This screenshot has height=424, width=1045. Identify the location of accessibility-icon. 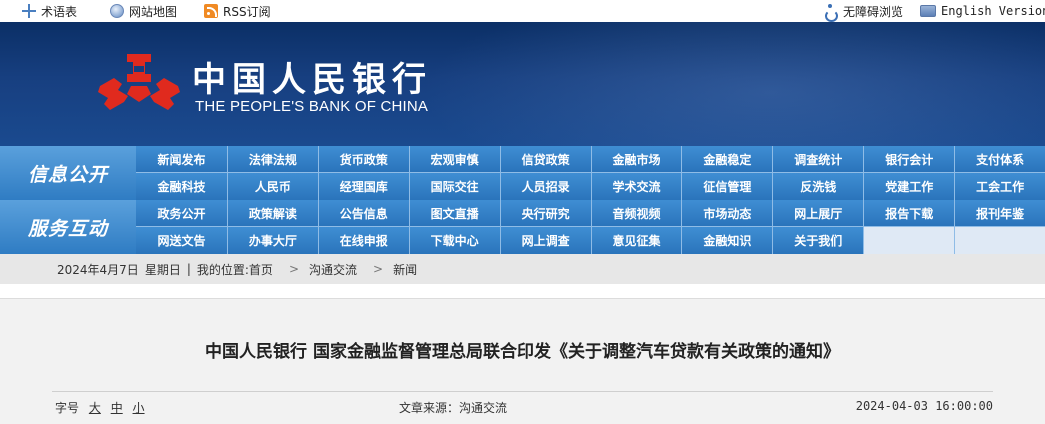
(831, 12).